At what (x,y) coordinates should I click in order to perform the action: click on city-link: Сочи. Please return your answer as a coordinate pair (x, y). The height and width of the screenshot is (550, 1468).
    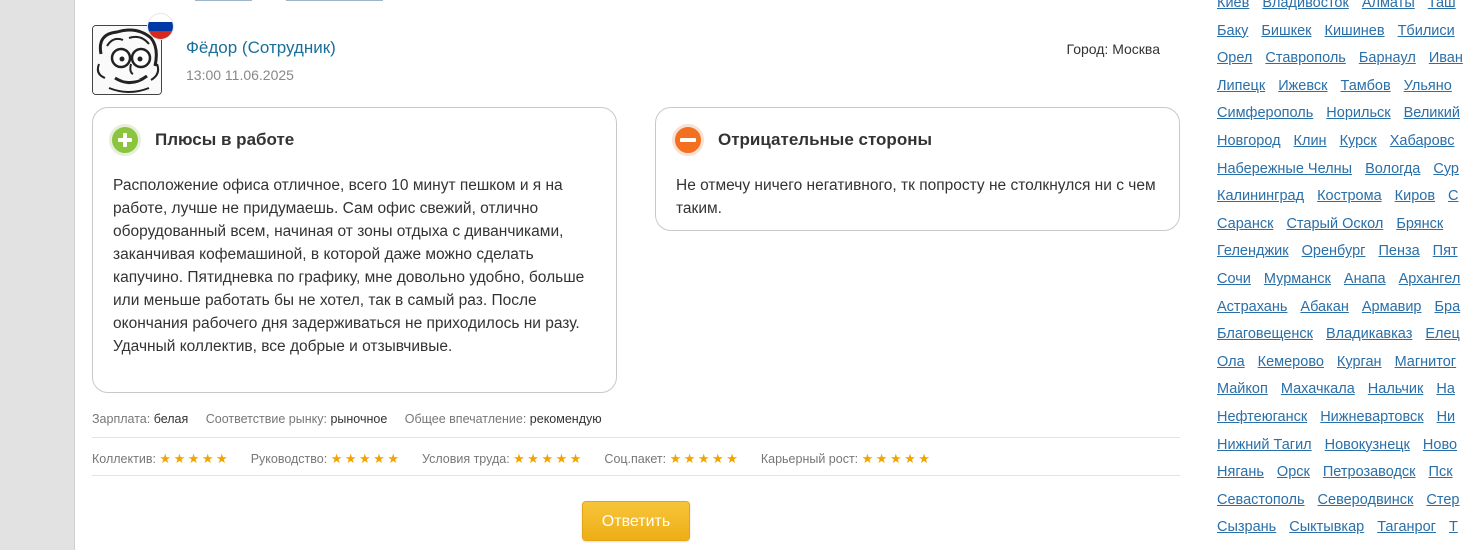
    Looking at the image, I should click on (1234, 279).